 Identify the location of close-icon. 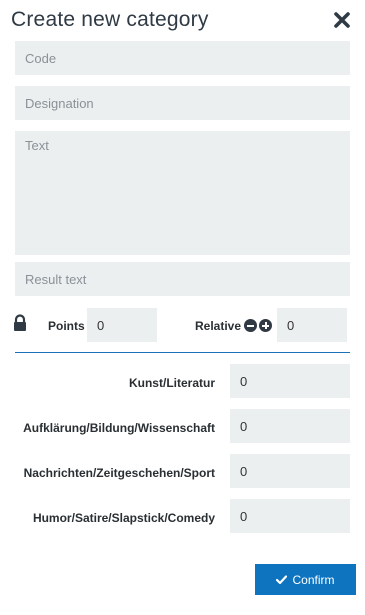
(342, 20).